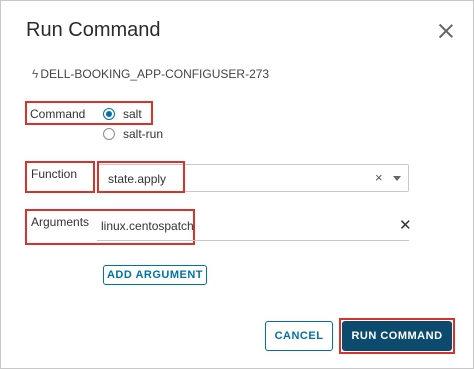  Describe the element at coordinates (58, 114) in the screenshot. I see `command-label: Command` at that location.